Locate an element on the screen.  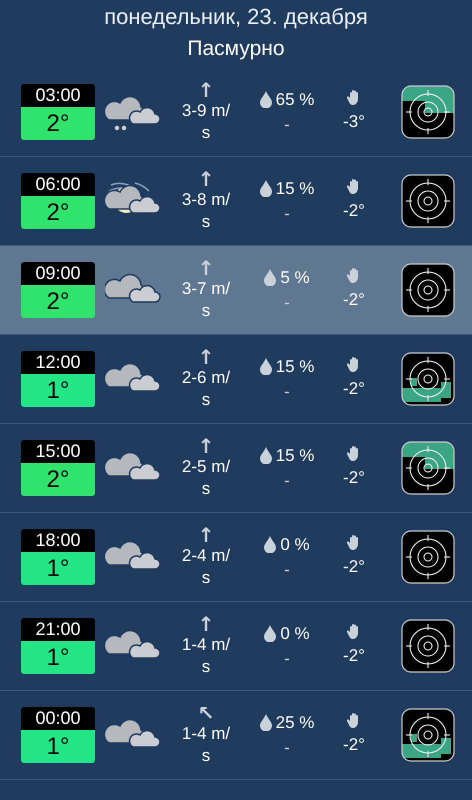
time-label: 15:00 is located at coordinates (58, 451).